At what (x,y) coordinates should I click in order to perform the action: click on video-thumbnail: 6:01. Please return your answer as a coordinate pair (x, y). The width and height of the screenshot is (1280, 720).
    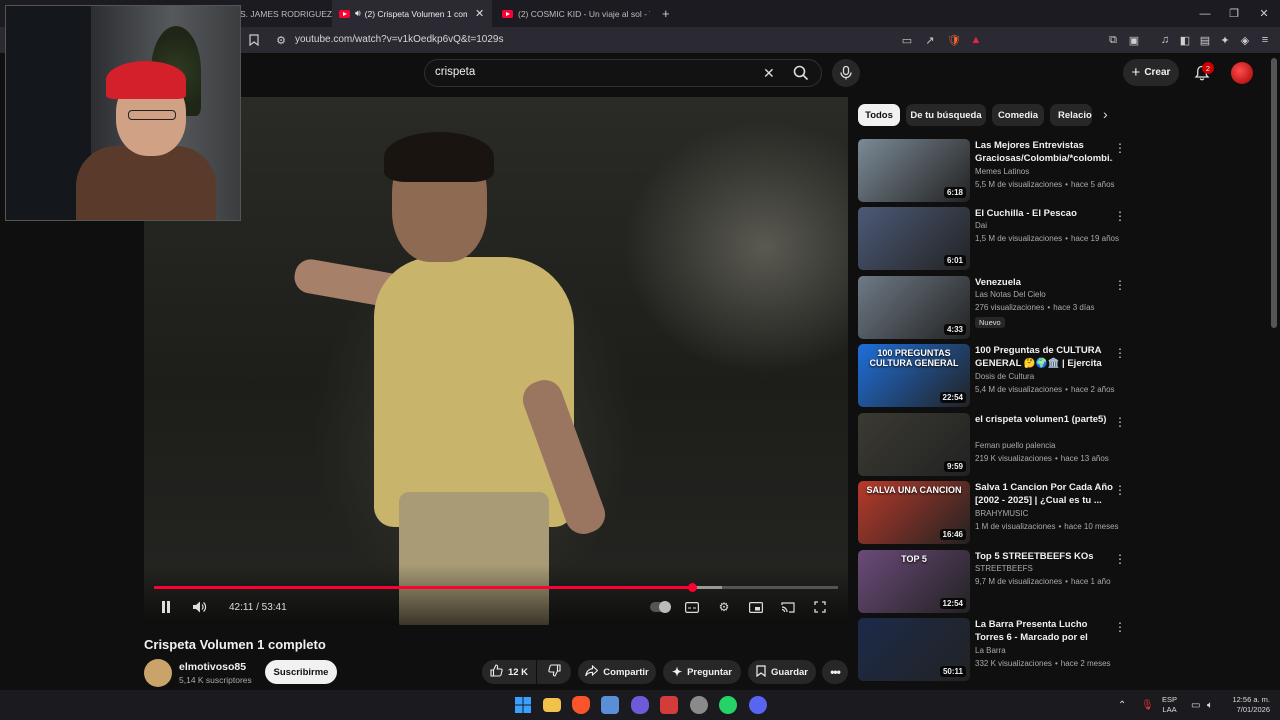
    Looking at the image, I should click on (914, 238).